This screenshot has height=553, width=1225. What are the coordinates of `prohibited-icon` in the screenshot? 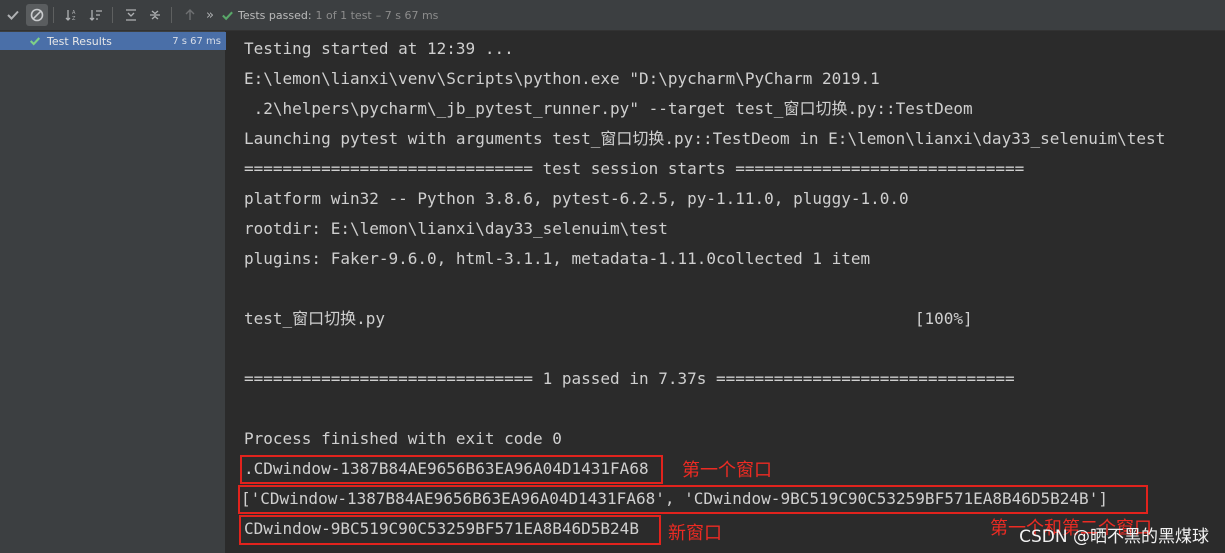 It's located at (37, 15).